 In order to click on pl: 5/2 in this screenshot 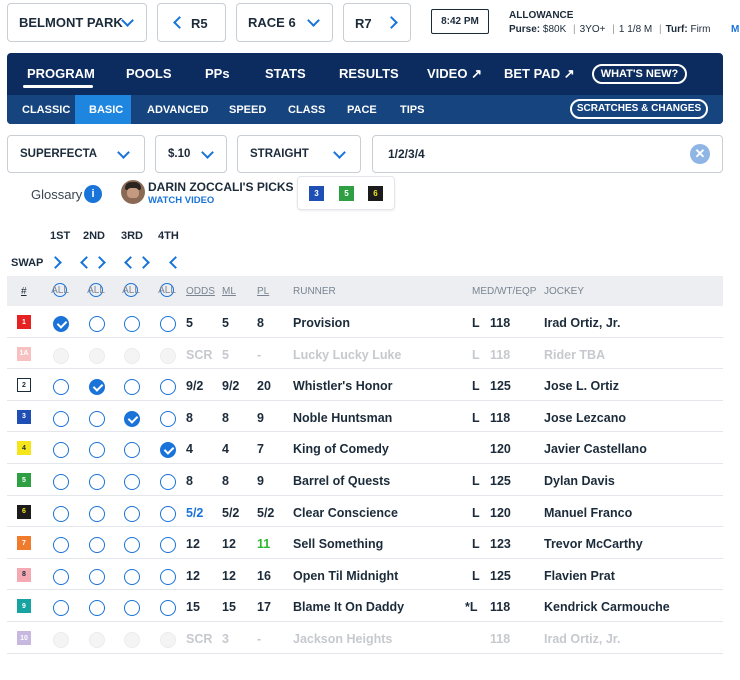, I will do `click(266, 512)`.